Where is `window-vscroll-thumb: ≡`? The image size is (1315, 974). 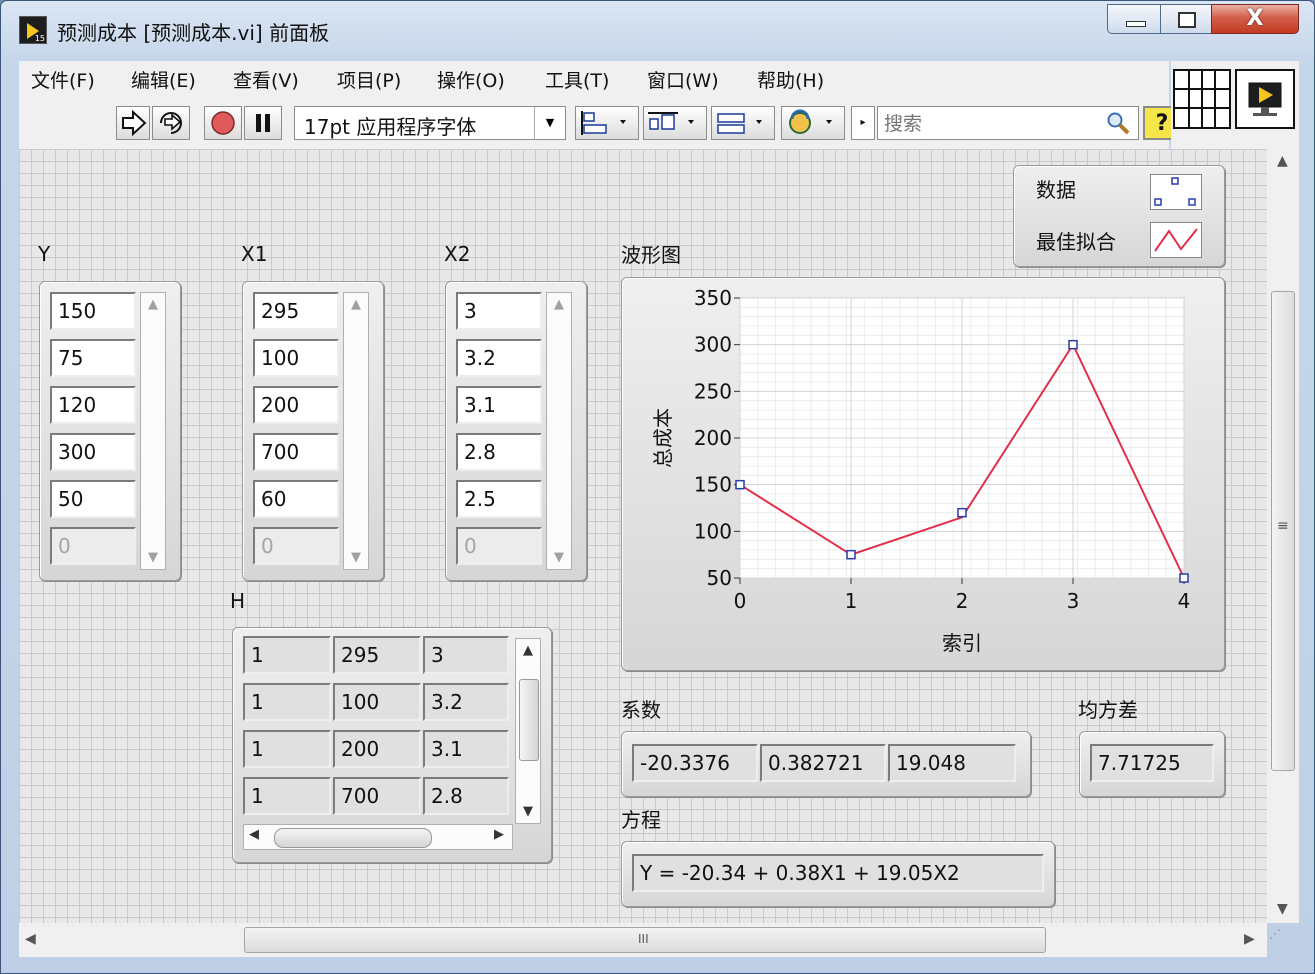 window-vscroll-thumb: ≡ is located at coordinates (1283, 531).